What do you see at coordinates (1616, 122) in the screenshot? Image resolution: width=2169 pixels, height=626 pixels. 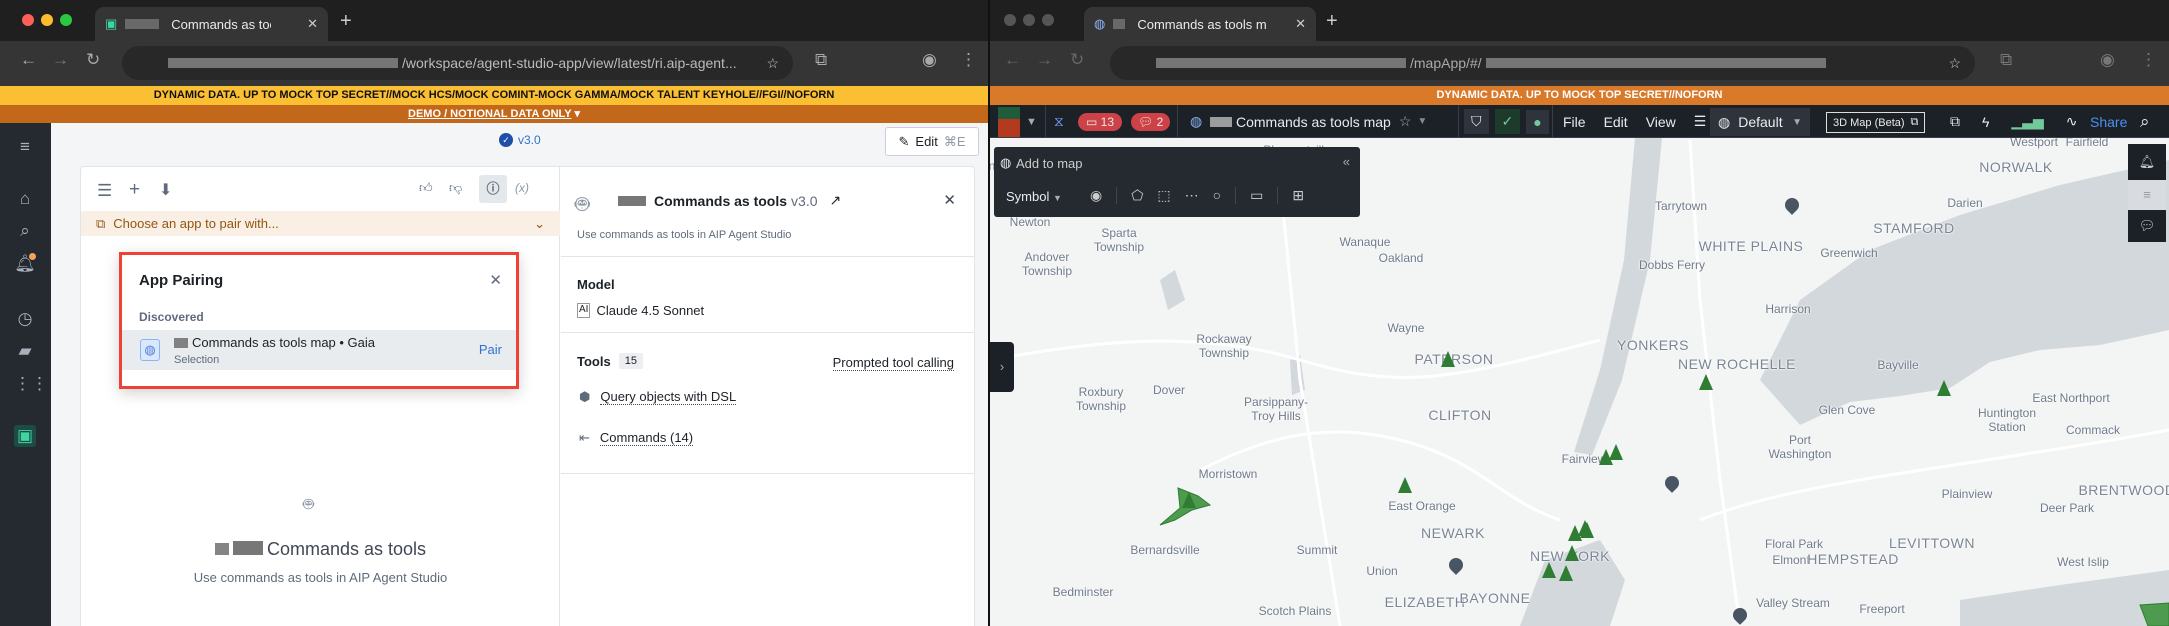 I see `menu-edit: Edit` at bounding box center [1616, 122].